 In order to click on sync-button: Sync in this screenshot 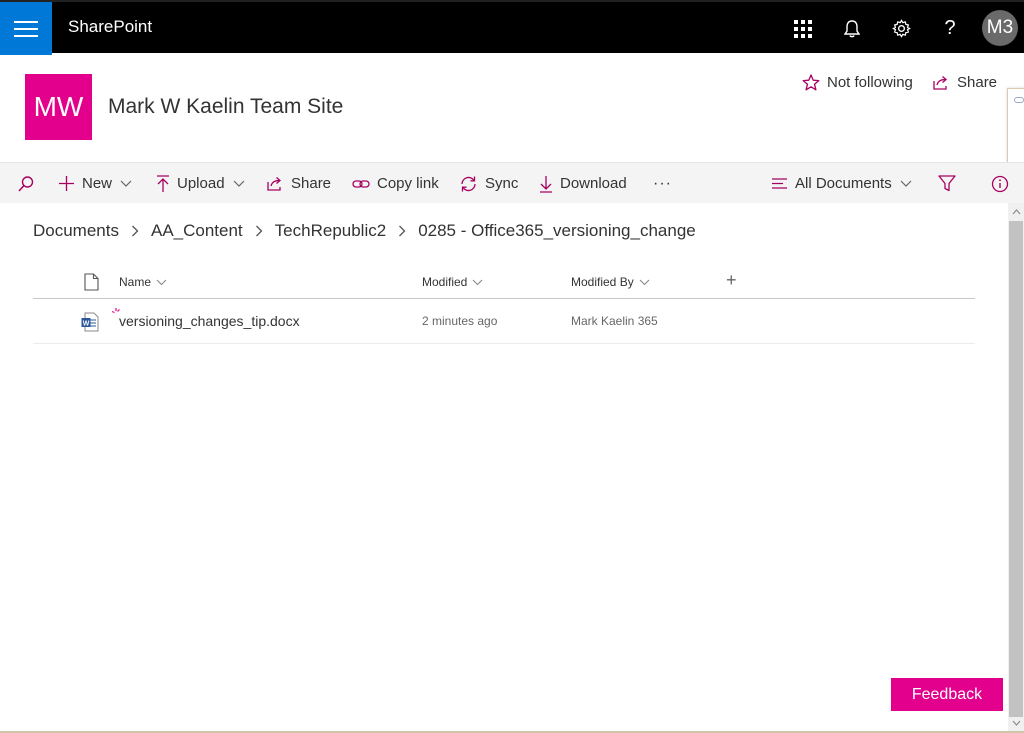, I will do `click(488, 183)`.